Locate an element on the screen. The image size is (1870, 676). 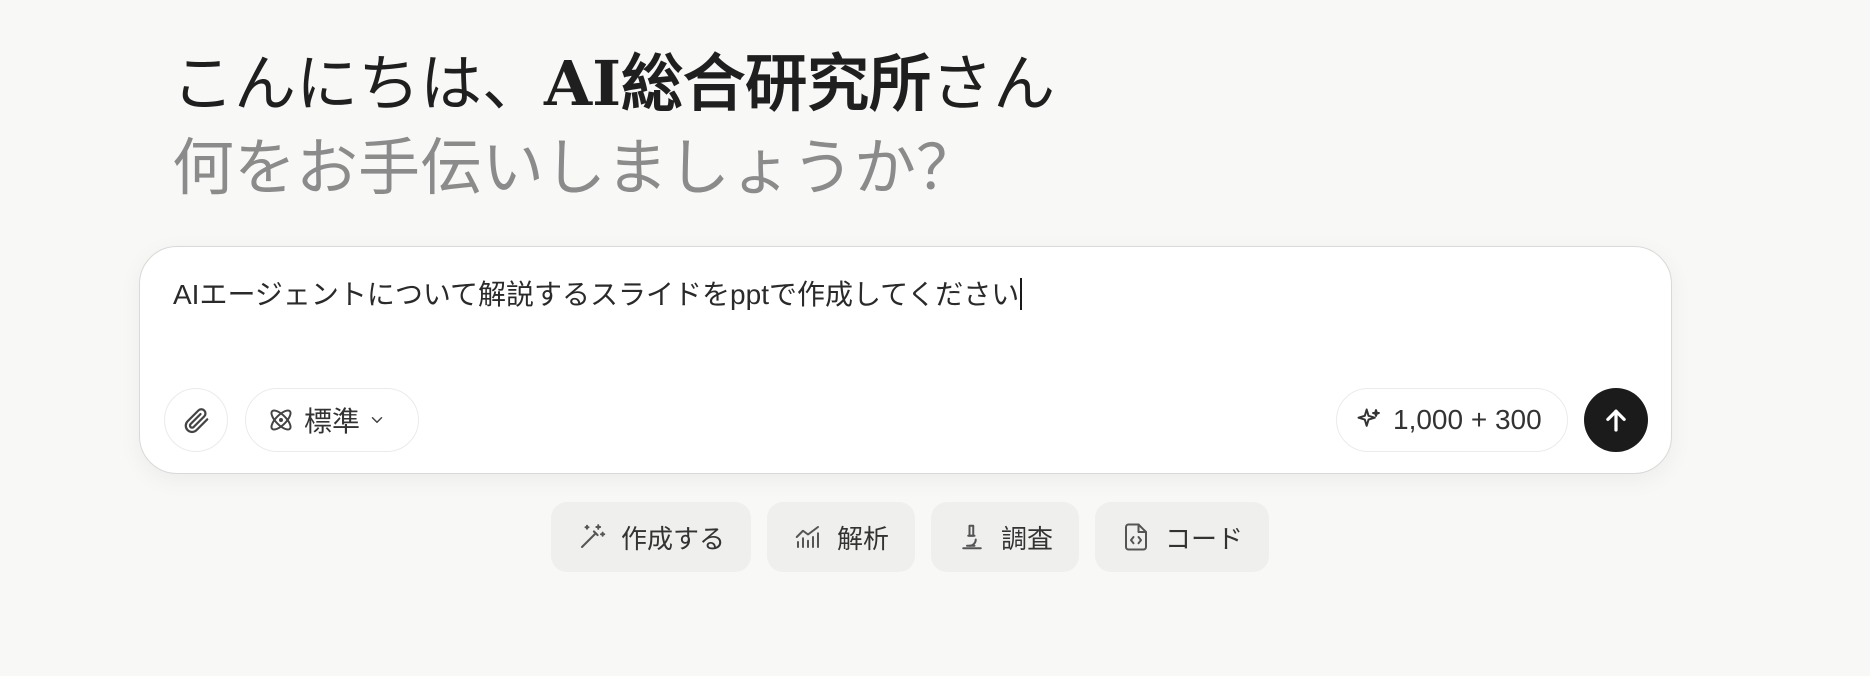
quick-actions: 作成する 解析 調査 コード is located at coordinates (910, 537).